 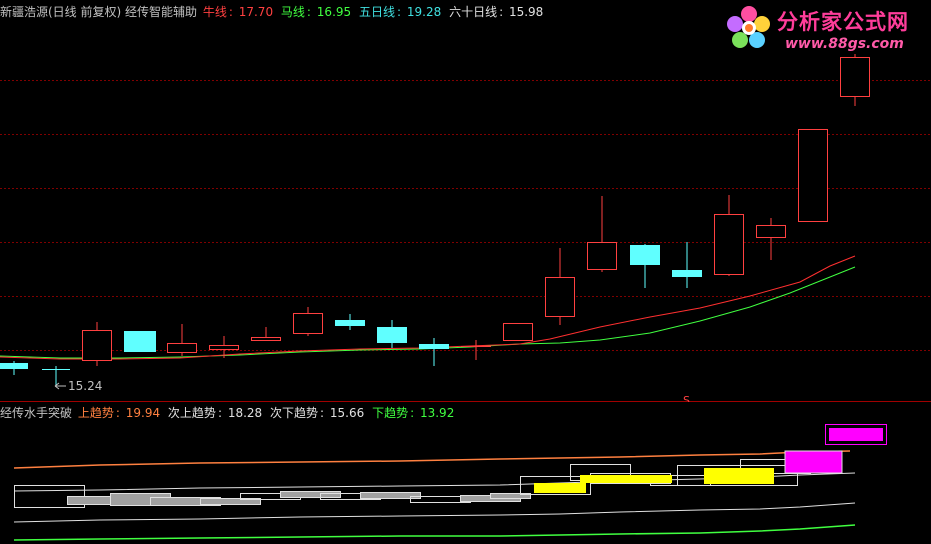 I want to click on low-price-label: 15.24, so click(x=85, y=386).